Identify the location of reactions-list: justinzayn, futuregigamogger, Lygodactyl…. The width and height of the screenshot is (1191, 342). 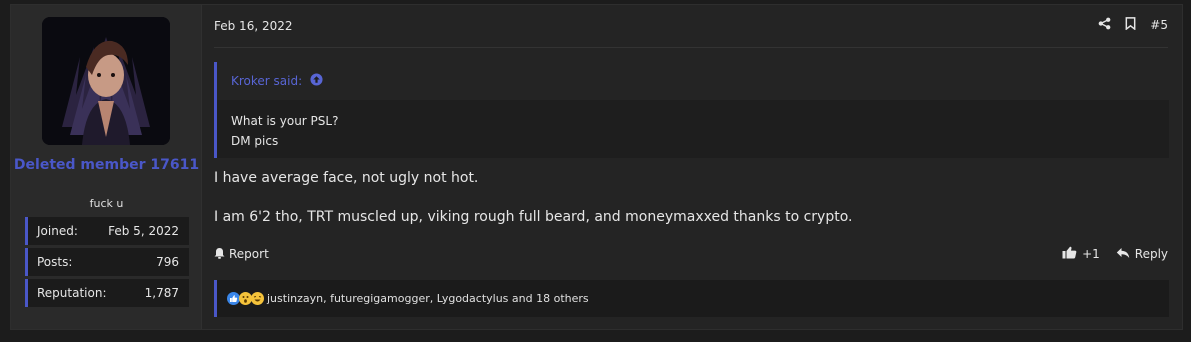
(428, 298).